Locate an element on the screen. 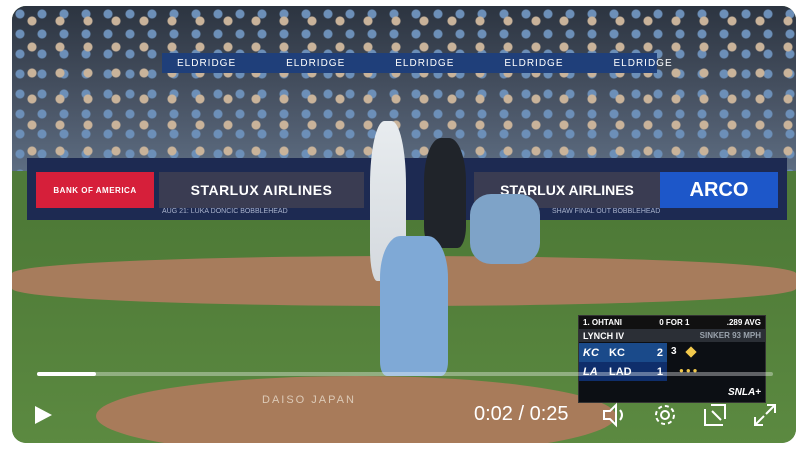 The height and width of the screenshot is (449, 800). progress-bar is located at coordinates (405, 374).